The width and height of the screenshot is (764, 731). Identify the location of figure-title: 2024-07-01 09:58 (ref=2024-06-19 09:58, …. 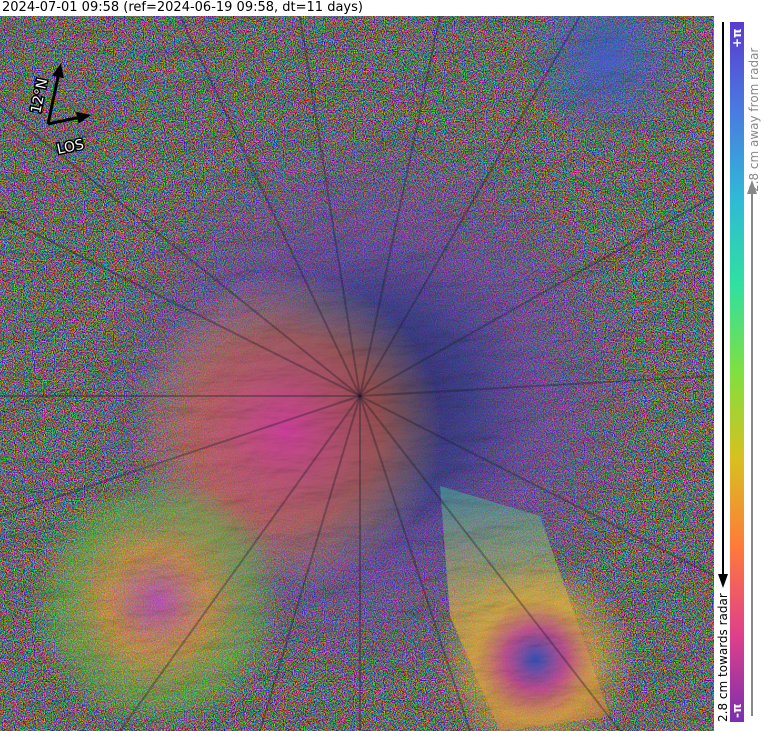
(182, 7).